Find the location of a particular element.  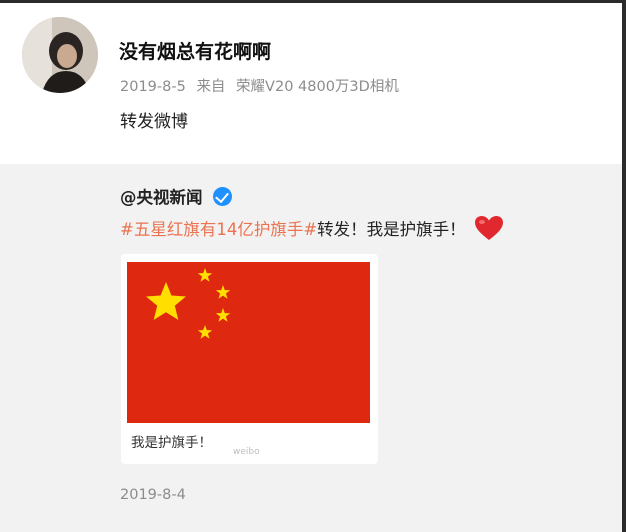

post-text: 转发微博 is located at coordinates (154, 122).